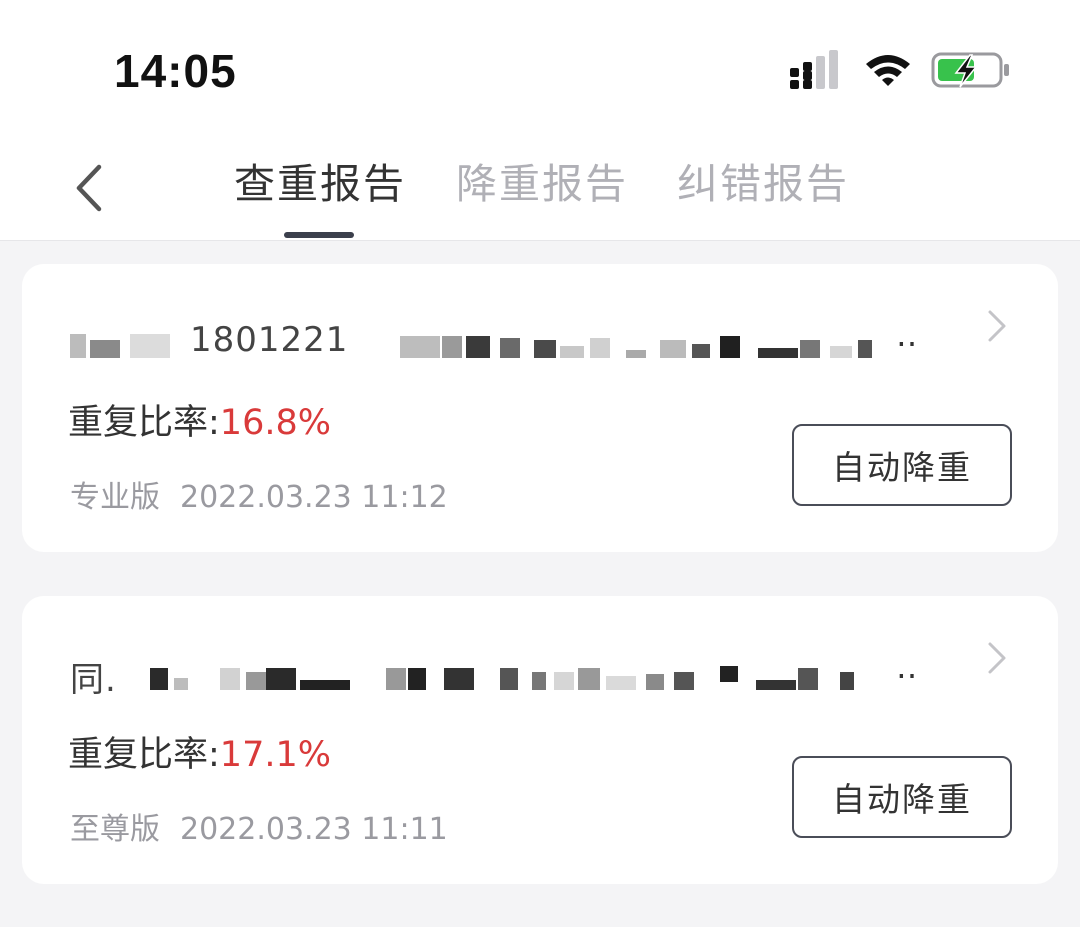 The height and width of the screenshot is (927, 1080). I want to click on report-edition: 专业版, so click(115, 497).